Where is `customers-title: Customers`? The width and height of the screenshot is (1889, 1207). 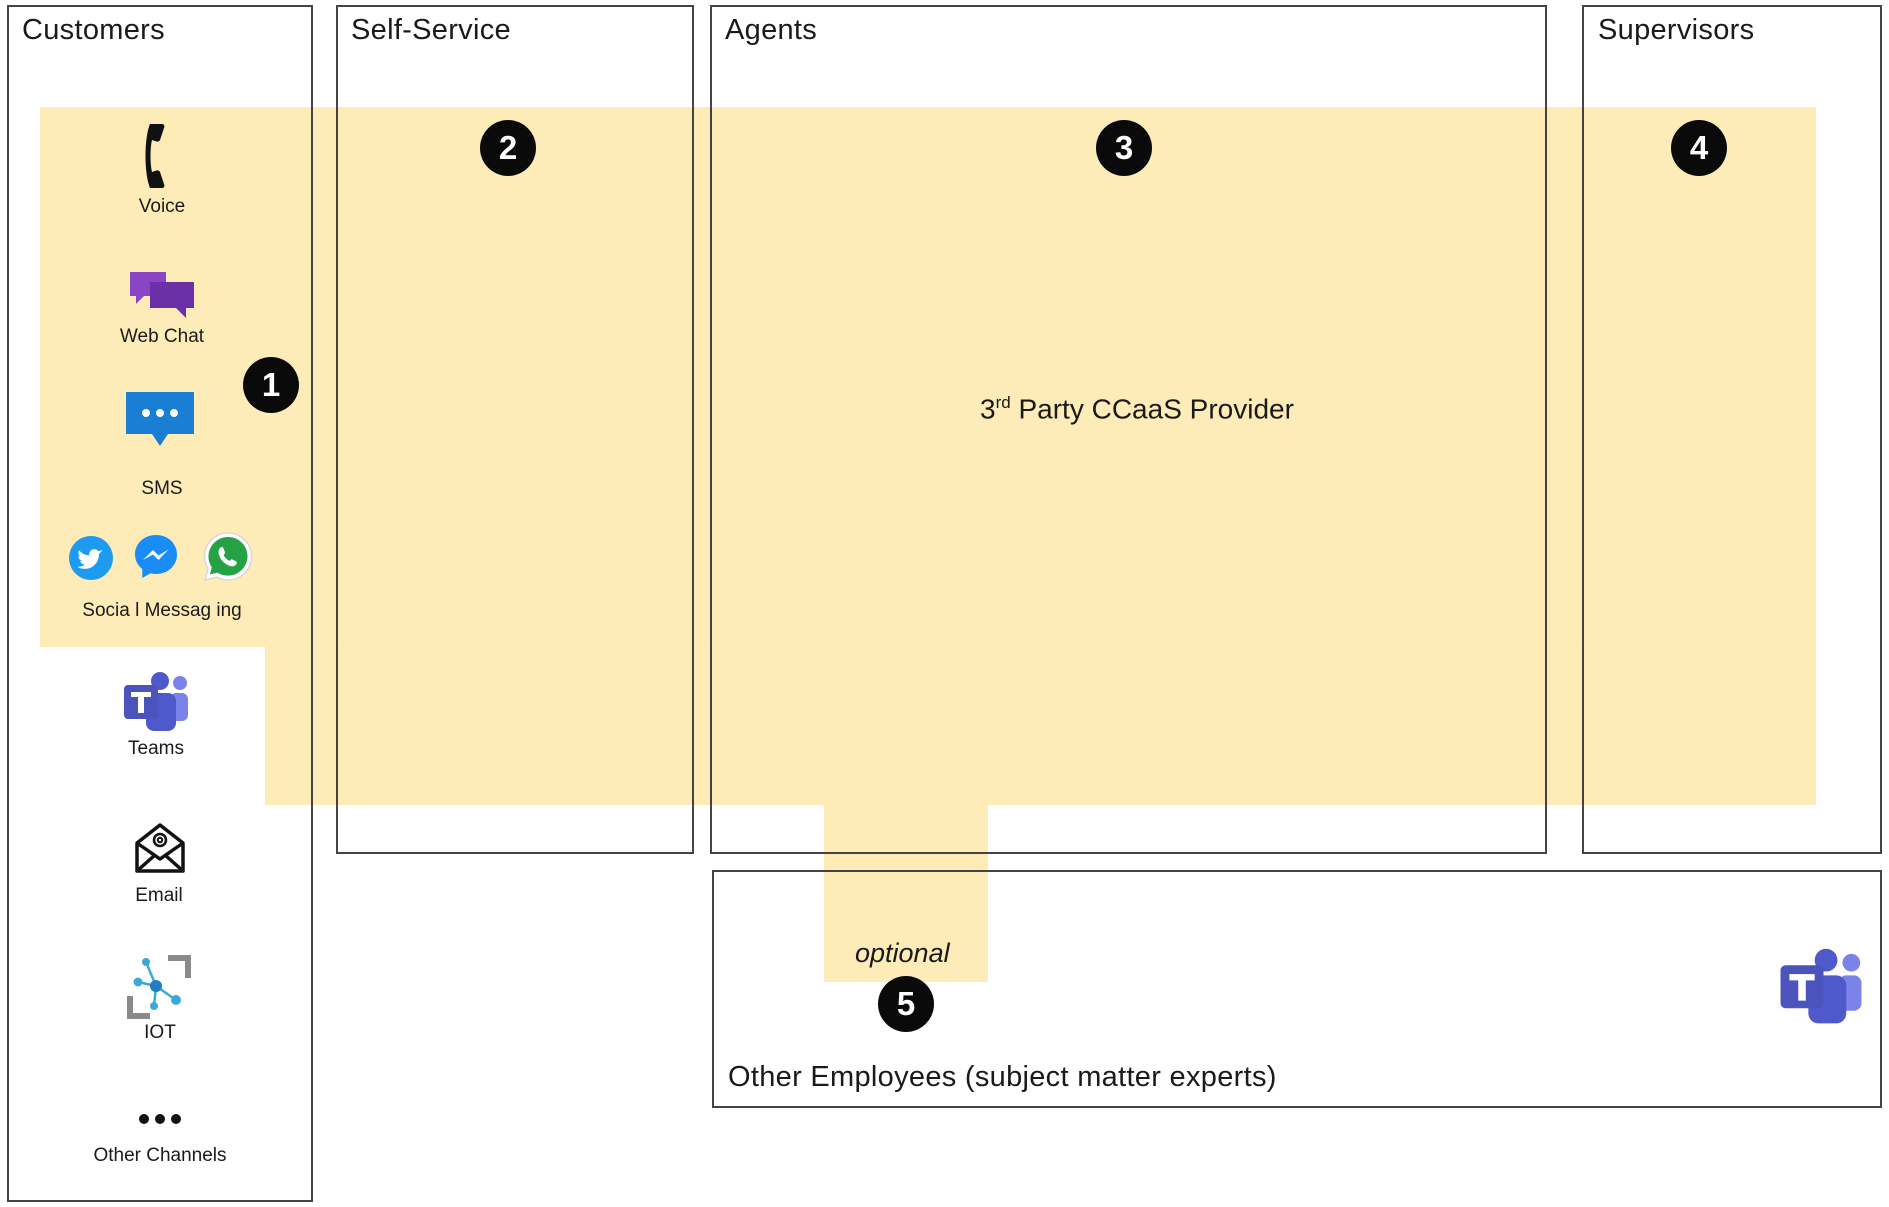
customers-title: Customers is located at coordinates (93, 30).